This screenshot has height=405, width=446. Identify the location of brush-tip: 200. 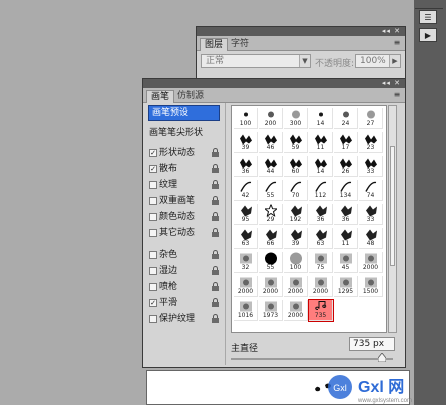
(271, 118).